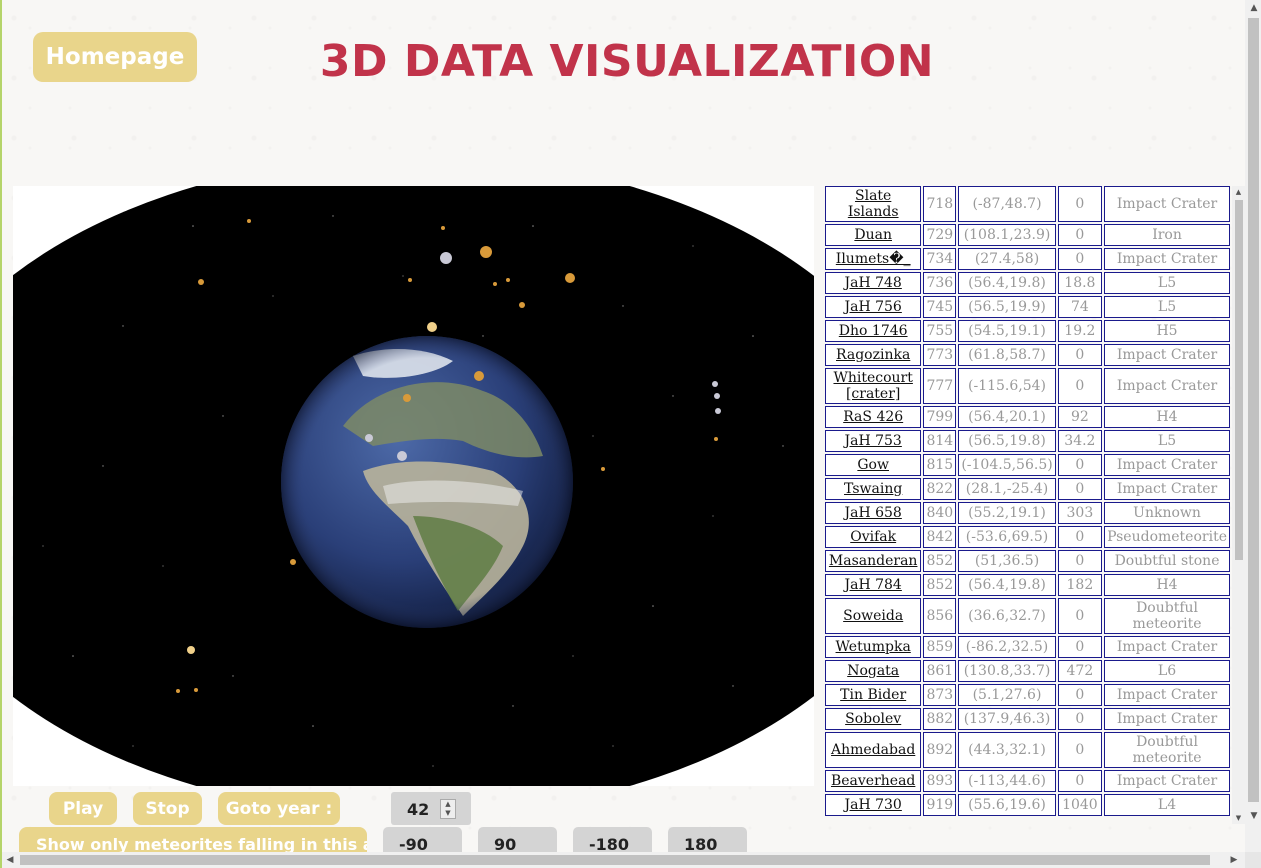 The height and width of the screenshot is (868, 1261). What do you see at coordinates (1007, 283) in the screenshot?
I see `coordinates-cell: (56.4,19.8)` at bounding box center [1007, 283].